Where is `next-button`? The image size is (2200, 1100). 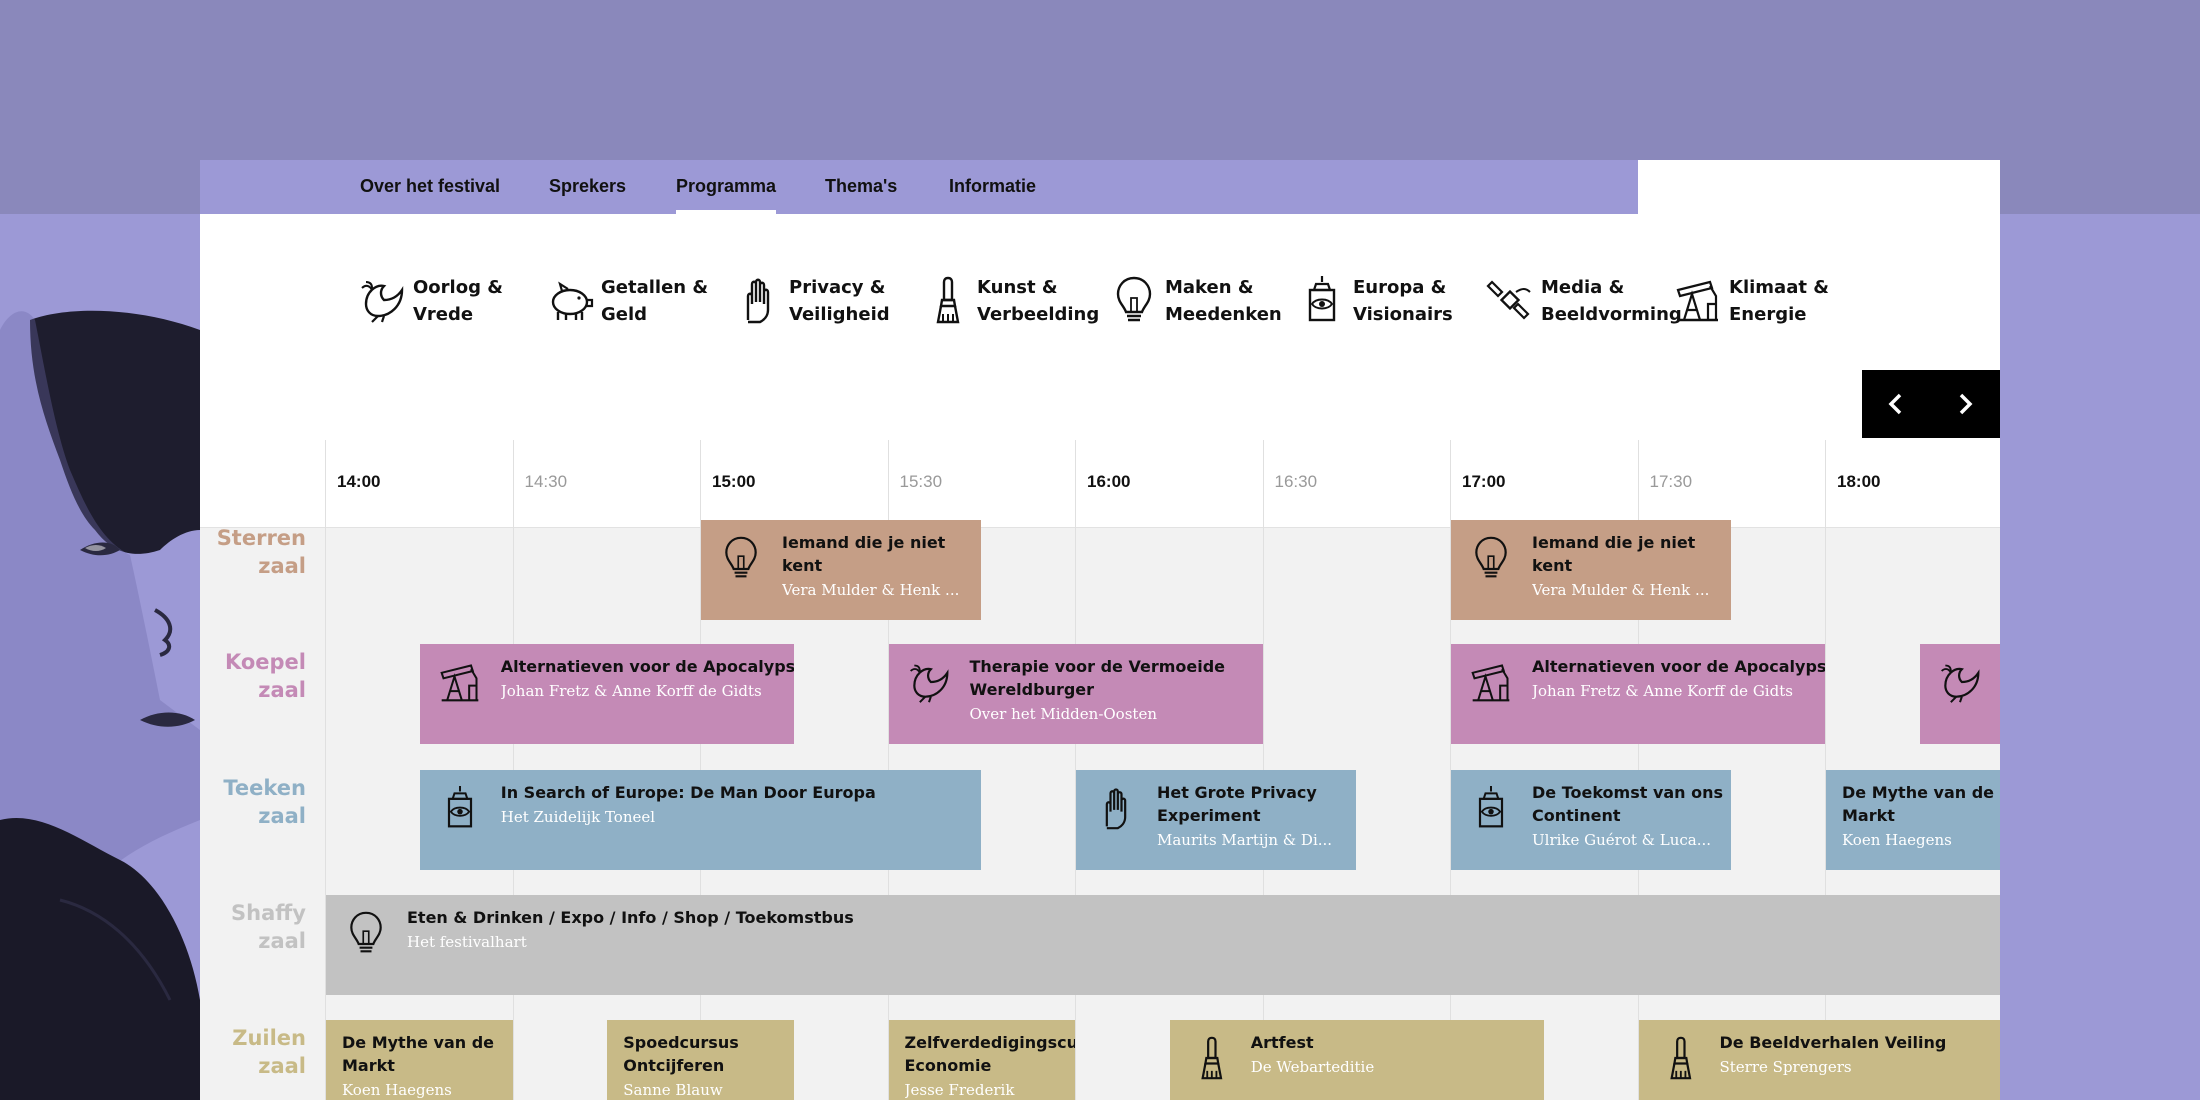 next-button is located at coordinates (1965, 404).